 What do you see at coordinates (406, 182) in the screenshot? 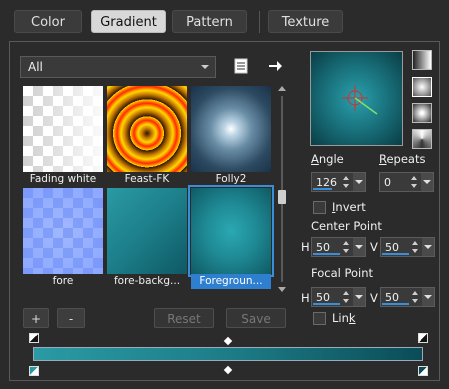
I see `repeats-spinner: 0` at bounding box center [406, 182].